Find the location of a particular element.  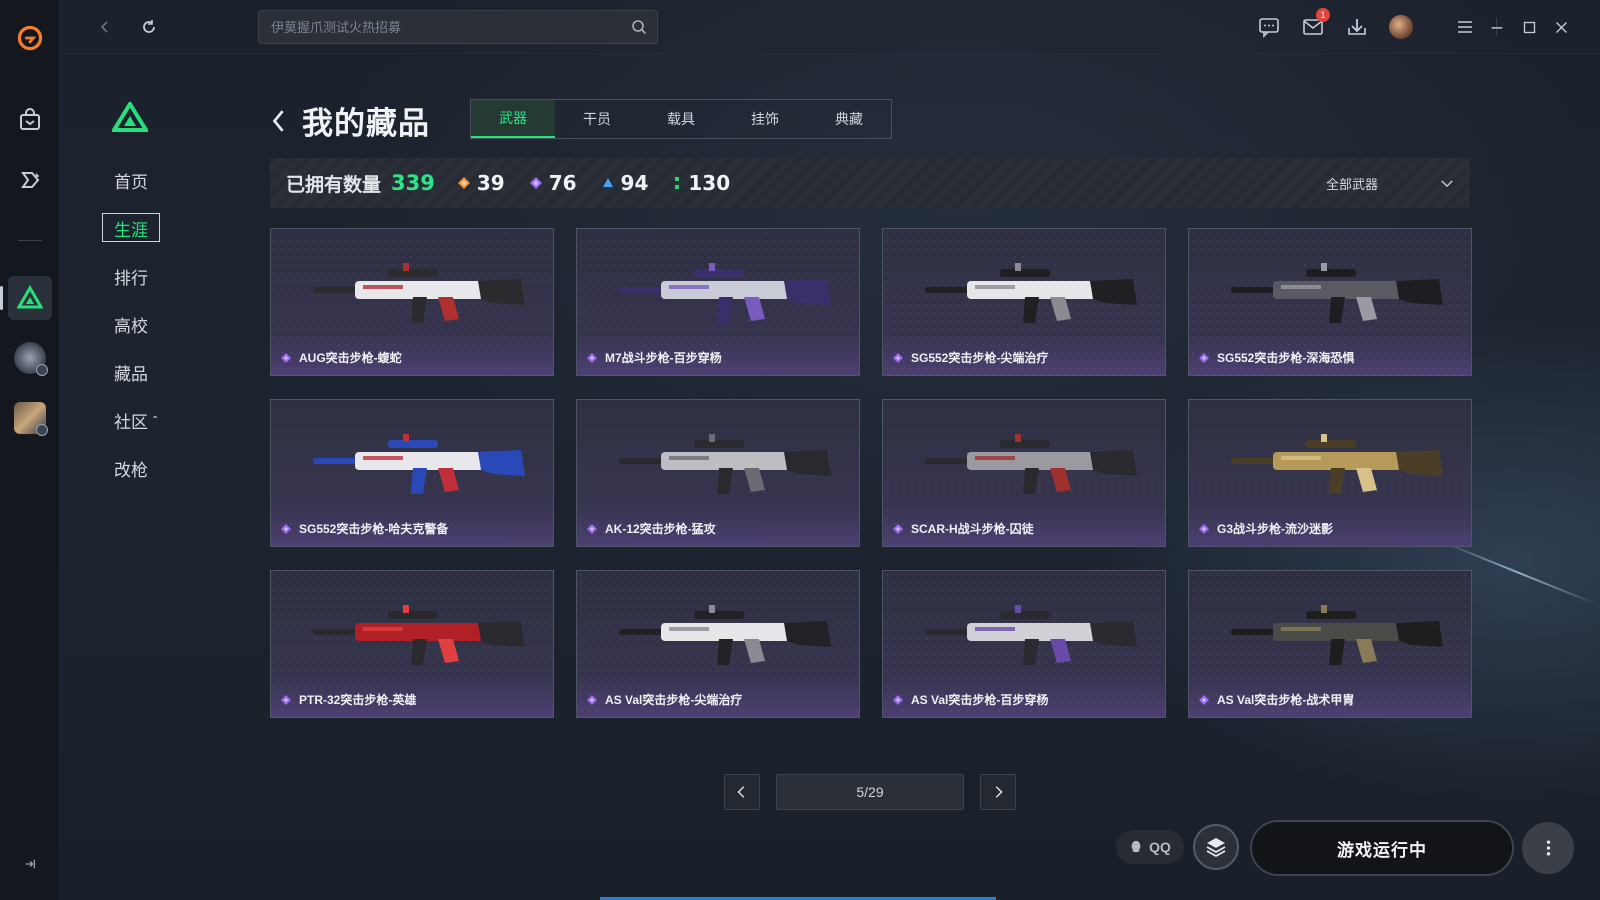

weapon-skin-label: AS Val突击步枪-战术甲胄 is located at coordinates (1286, 700).